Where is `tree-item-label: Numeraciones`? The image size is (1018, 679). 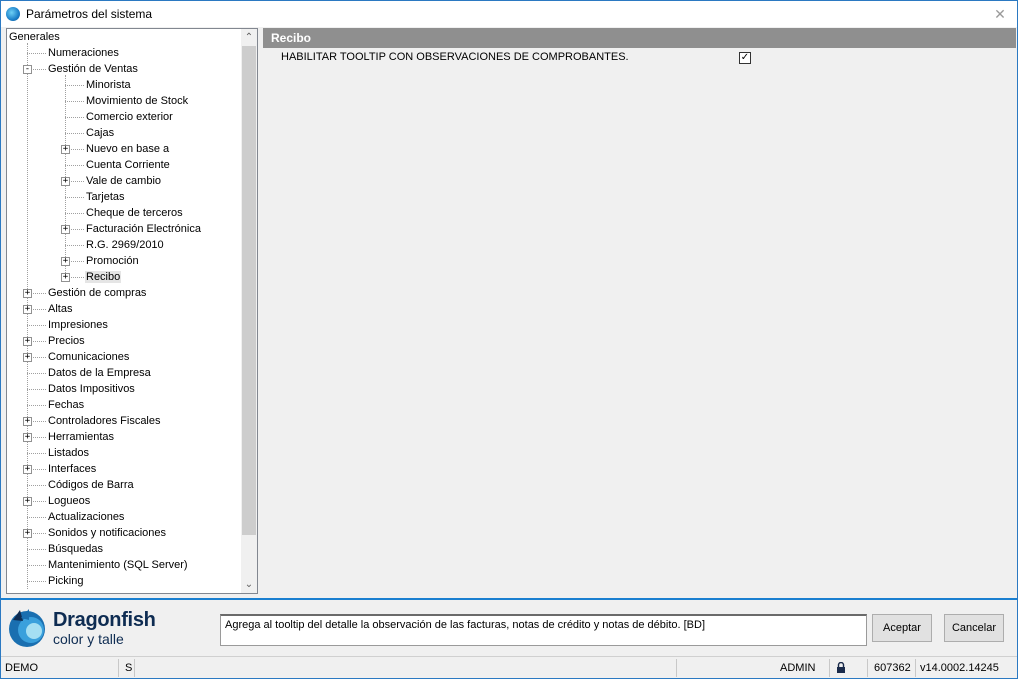 tree-item-label: Numeraciones is located at coordinates (83, 53).